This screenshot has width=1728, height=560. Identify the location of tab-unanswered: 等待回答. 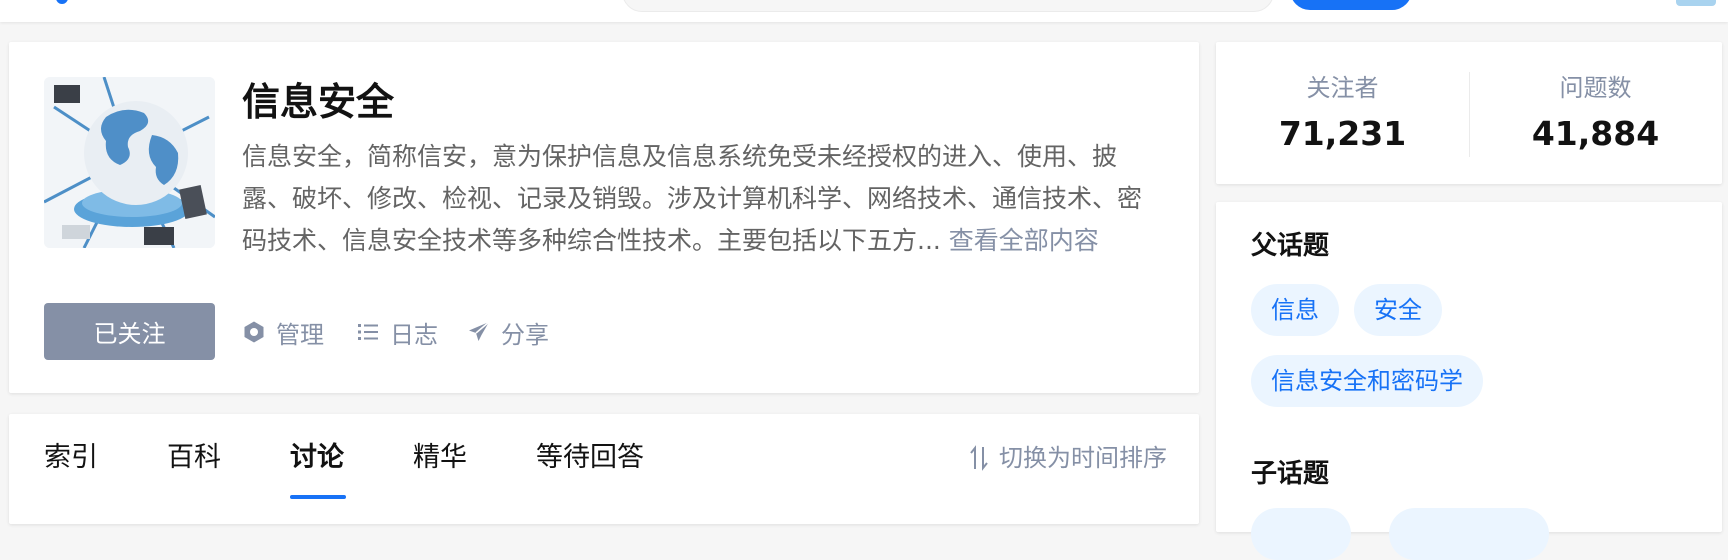
(590, 458).